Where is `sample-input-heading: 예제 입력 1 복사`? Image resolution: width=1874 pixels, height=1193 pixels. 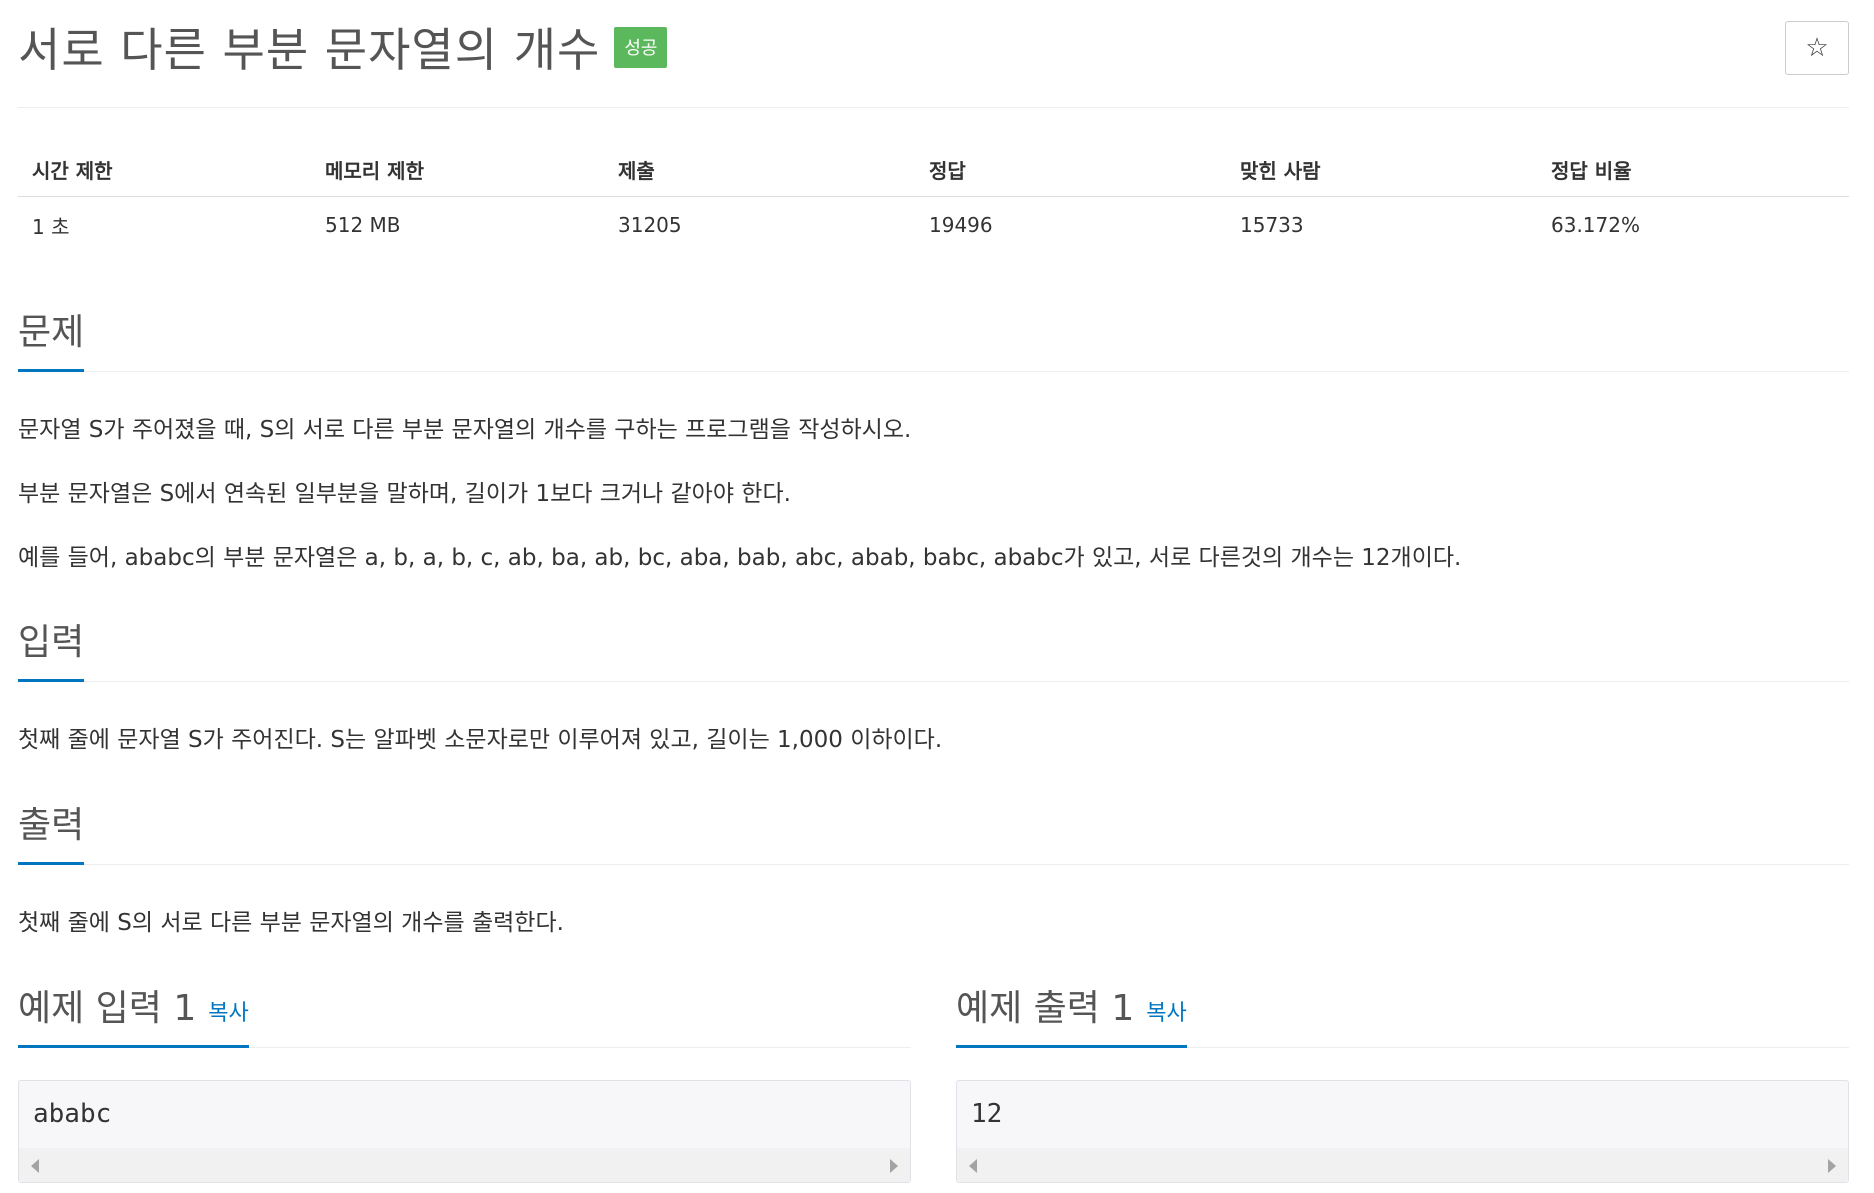
sample-input-heading: 예제 입력 1 복사 is located at coordinates (133, 1013).